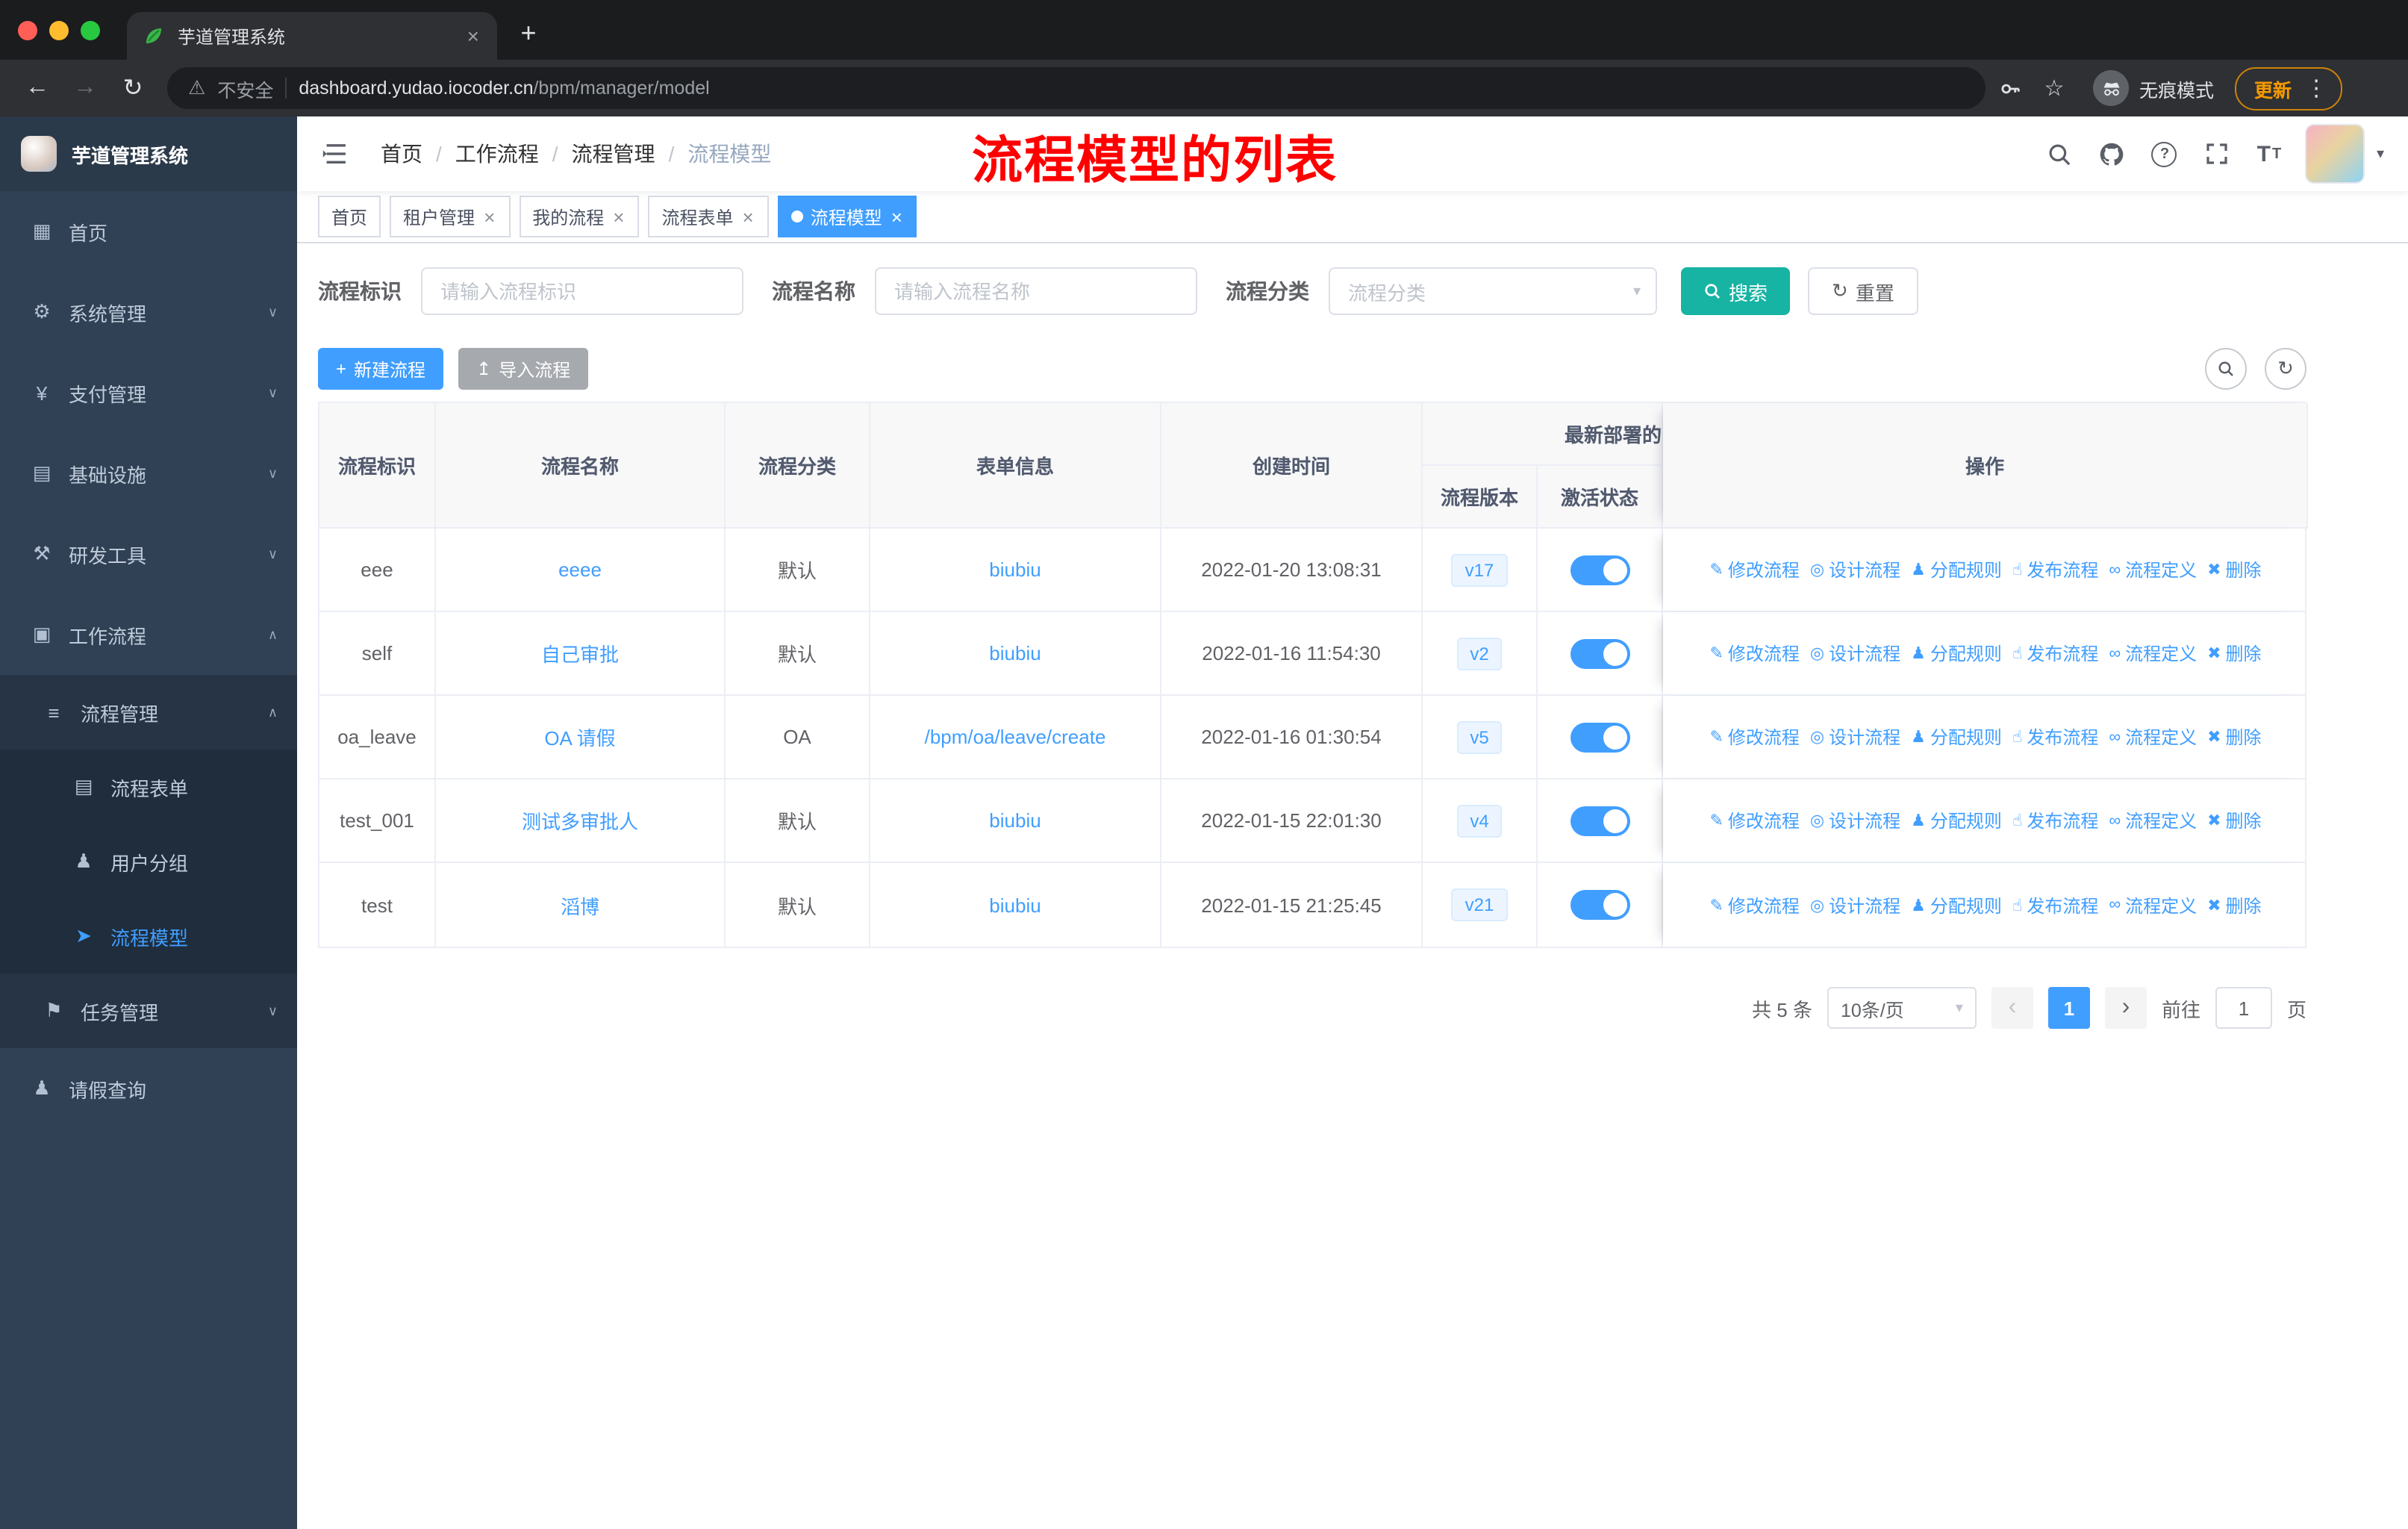 Image resolution: width=2408 pixels, height=1529 pixels. Describe the element at coordinates (579, 217) in the screenshot. I see `tag-my-process: 我的流程 ×` at that location.